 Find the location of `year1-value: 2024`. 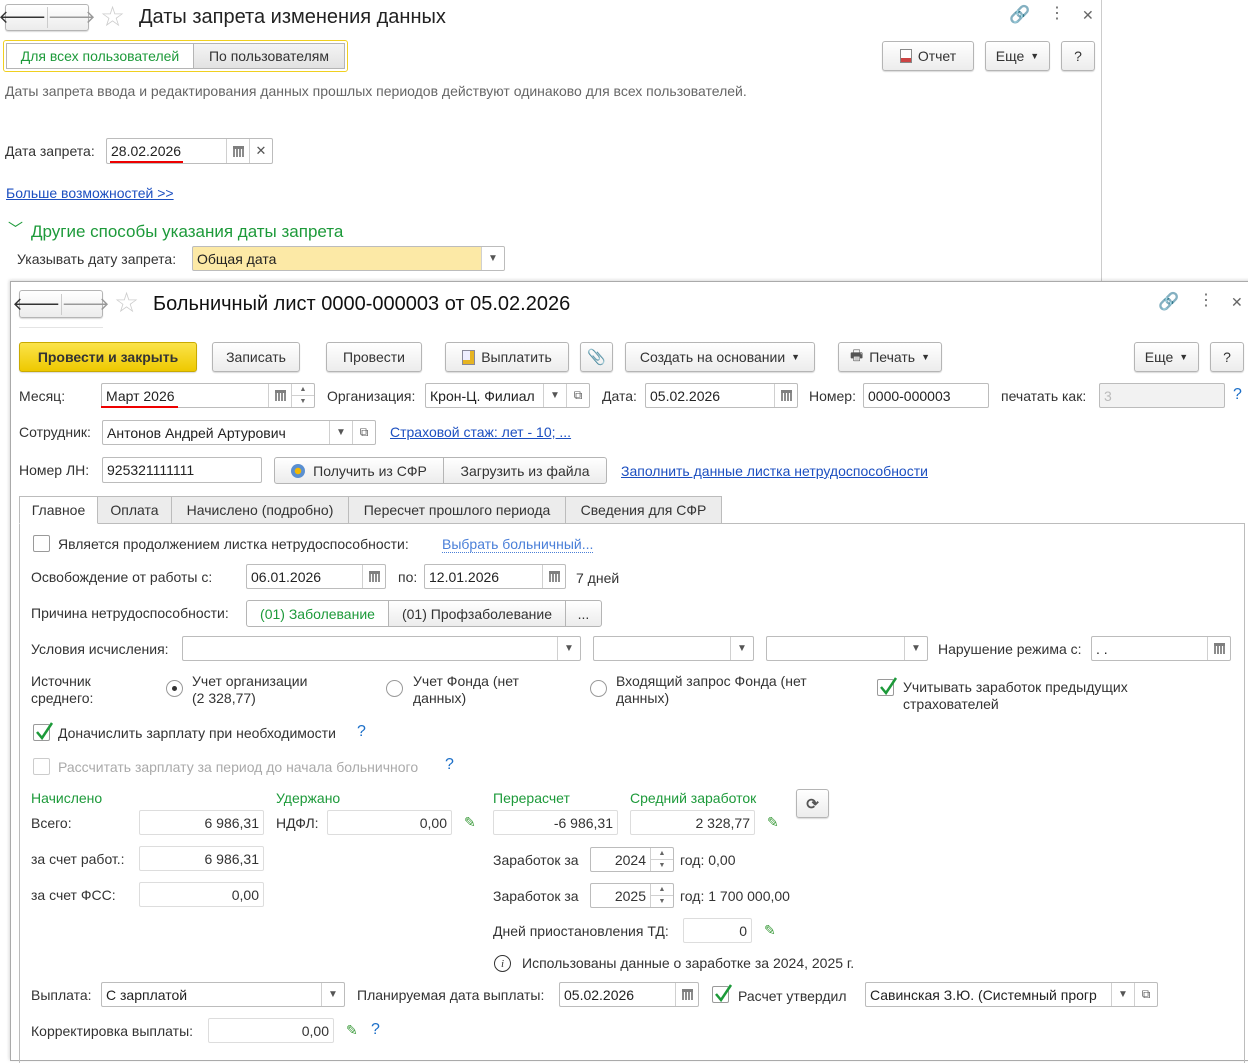

year1-value: 2024 is located at coordinates (630, 859).